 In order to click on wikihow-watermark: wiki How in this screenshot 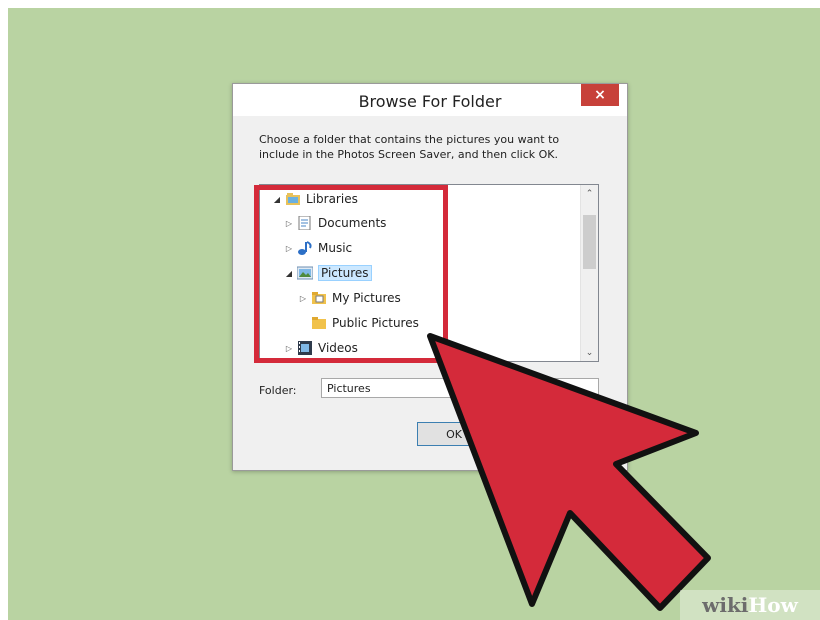, I will do `click(750, 605)`.